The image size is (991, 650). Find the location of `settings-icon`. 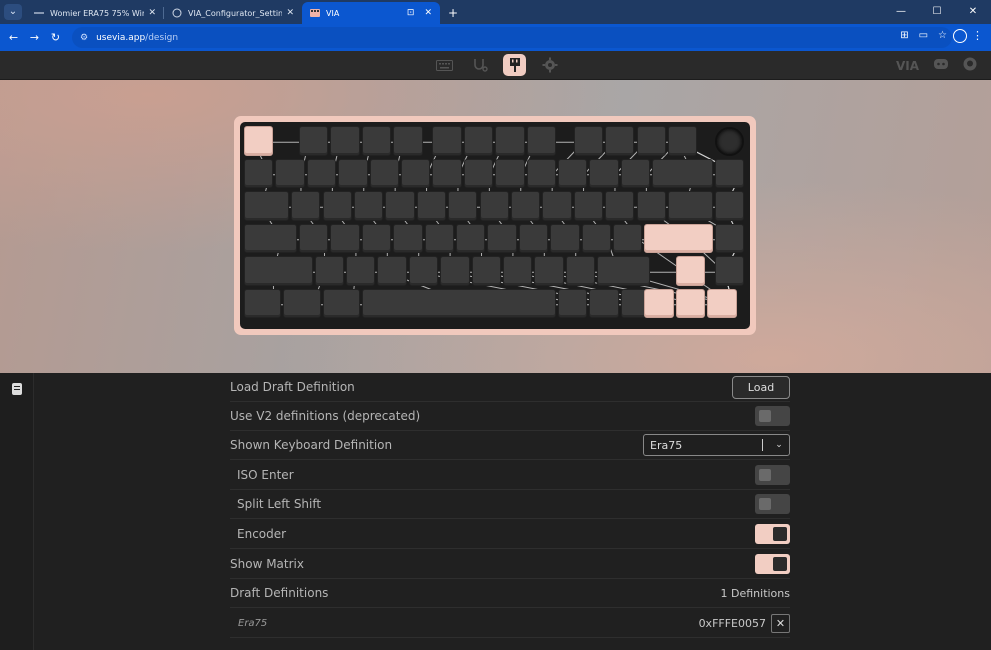

settings-icon is located at coordinates (549, 65).